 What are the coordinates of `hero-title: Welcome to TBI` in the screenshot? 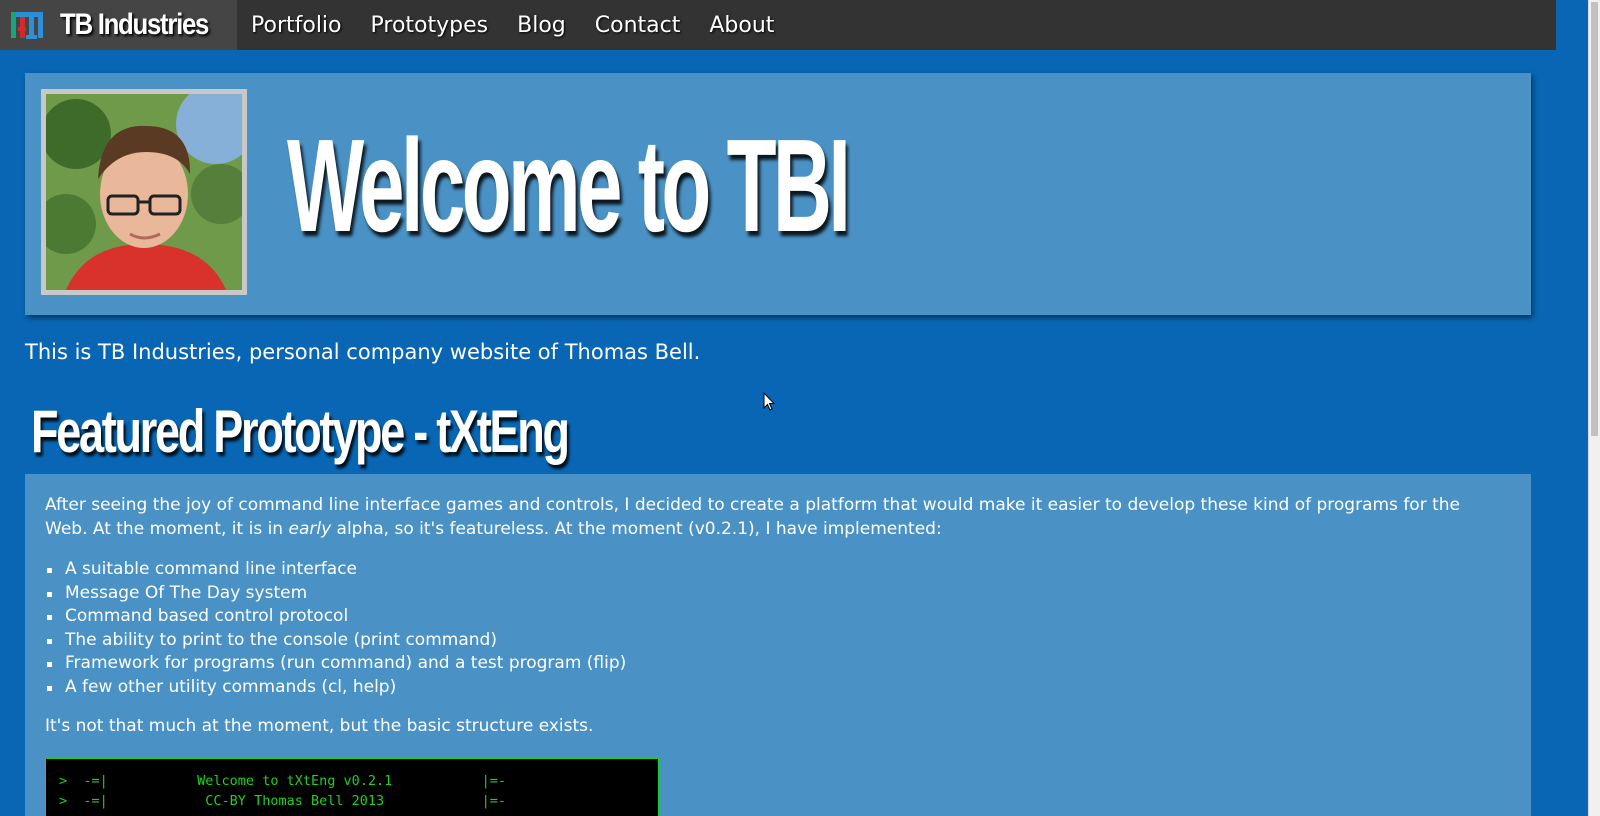 It's located at (569, 185).